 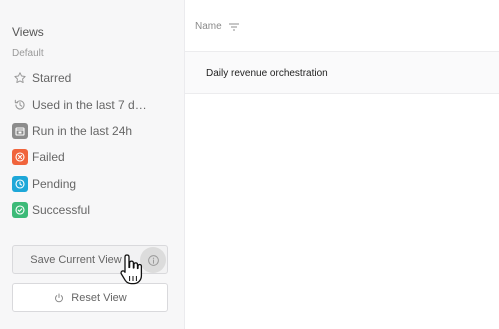 What do you see at coordinates (28, 32) in the screenshot?
I see `views-title: Views` at bounding box center [28, 32].